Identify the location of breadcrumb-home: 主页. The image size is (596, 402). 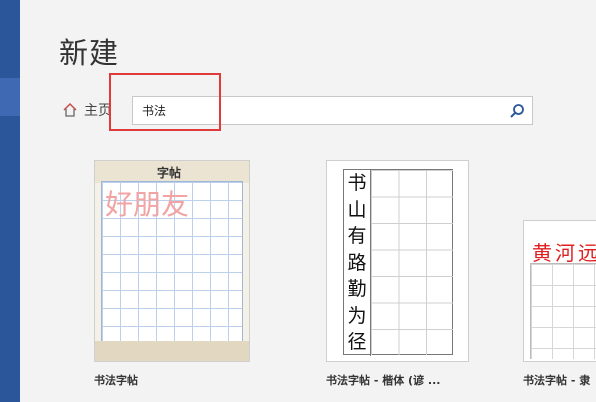
(87, 110).